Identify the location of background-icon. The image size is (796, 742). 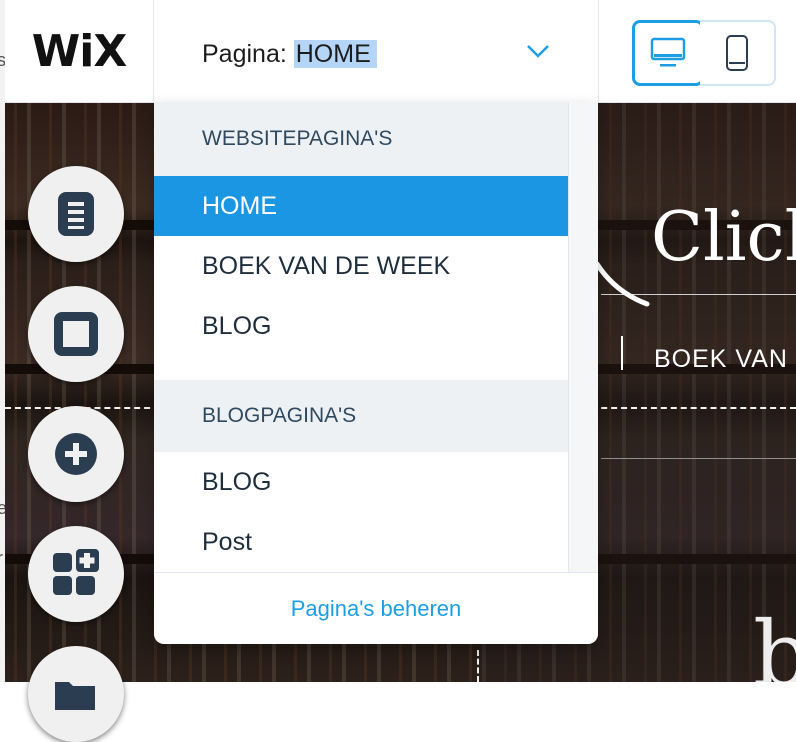
(76, 334).